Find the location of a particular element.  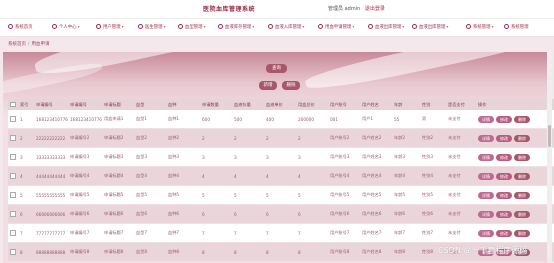

nav-item-8: 用血申请管理▾ is located at coordinates (336, 27).